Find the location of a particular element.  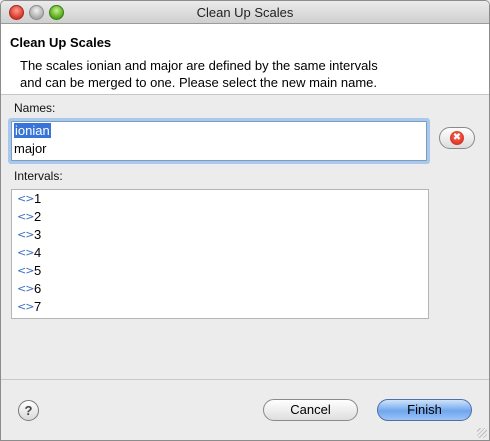

remove-name-button: ✖ is located at coordinates (457, 138).